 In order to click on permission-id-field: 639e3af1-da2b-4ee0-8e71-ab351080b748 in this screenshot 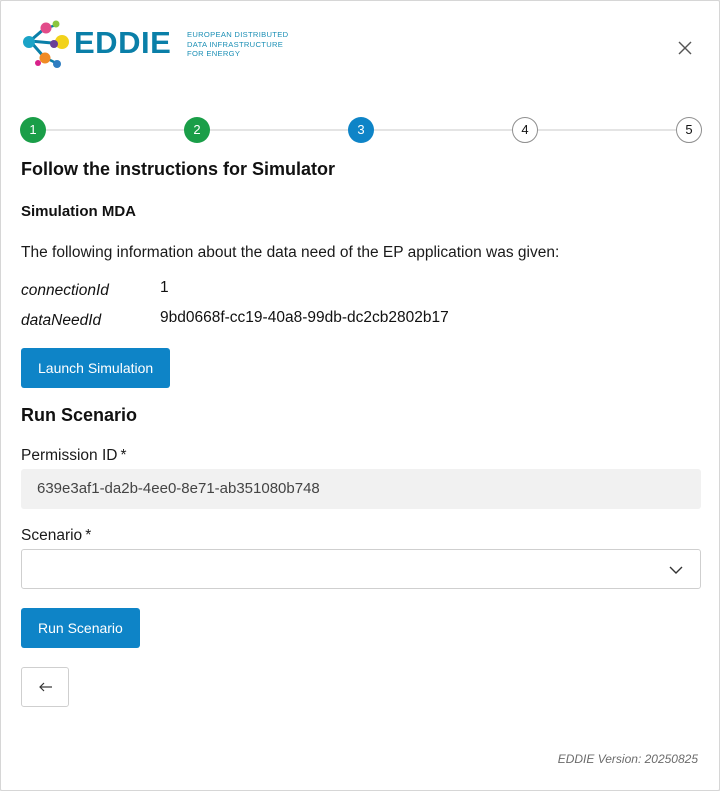, I will do `click(361, 489)`.